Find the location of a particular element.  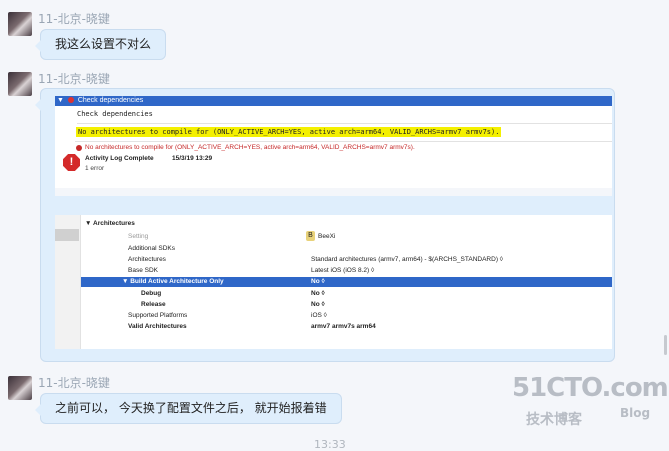

message-text: 我这么设置不对么 is located at coordinates (103, 44).